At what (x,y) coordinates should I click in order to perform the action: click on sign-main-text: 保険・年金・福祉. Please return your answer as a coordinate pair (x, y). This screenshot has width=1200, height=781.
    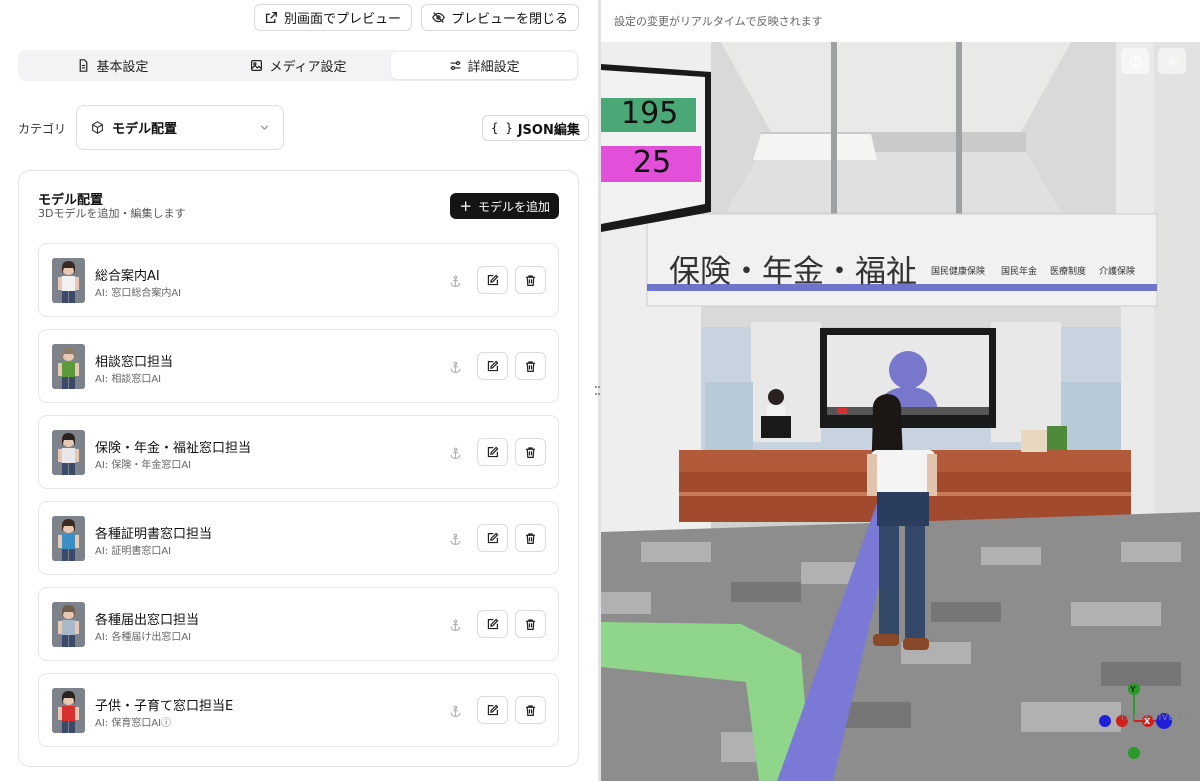
    Looking at the image, I should click on (793, 272).